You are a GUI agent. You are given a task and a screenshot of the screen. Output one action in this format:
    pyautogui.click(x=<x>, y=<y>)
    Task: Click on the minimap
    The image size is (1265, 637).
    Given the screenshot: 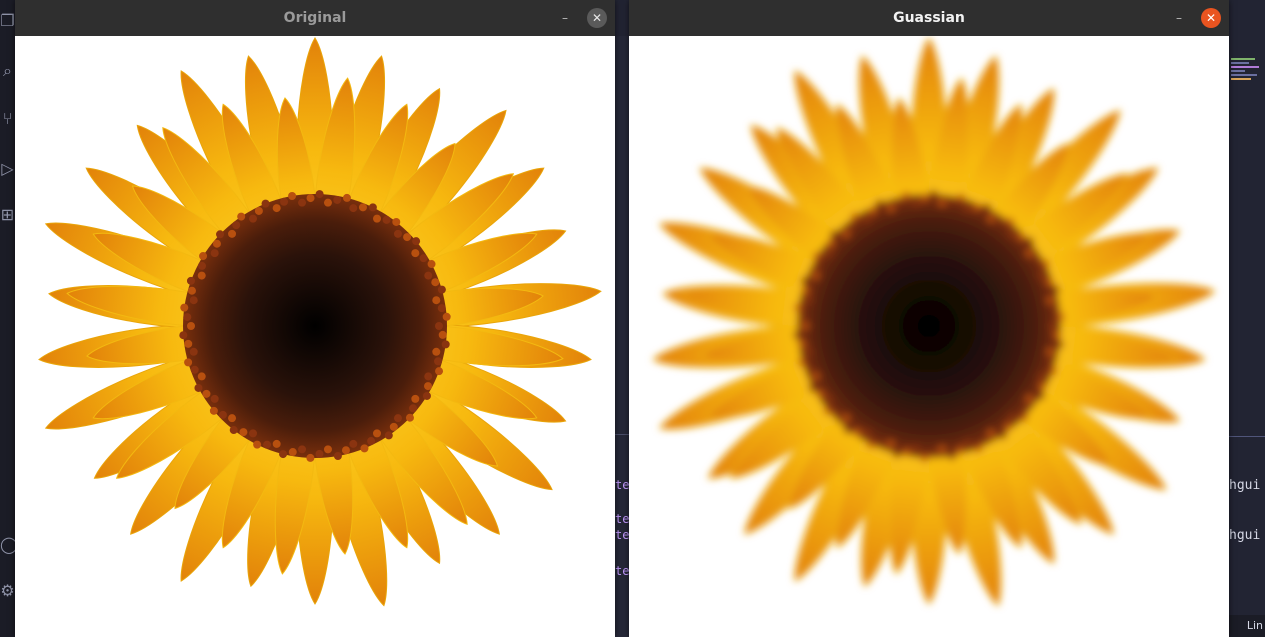 What is the action you would take?
    pyautogui.click(x=1246, y=81)
    